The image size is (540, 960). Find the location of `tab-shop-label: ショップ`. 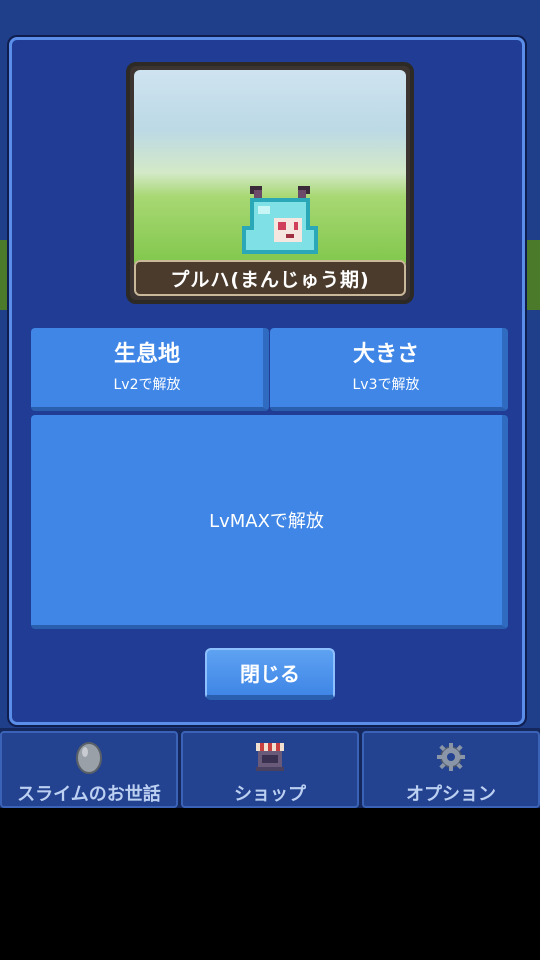

tab-shop-label: ショップ is located at coordinates (270, 794).